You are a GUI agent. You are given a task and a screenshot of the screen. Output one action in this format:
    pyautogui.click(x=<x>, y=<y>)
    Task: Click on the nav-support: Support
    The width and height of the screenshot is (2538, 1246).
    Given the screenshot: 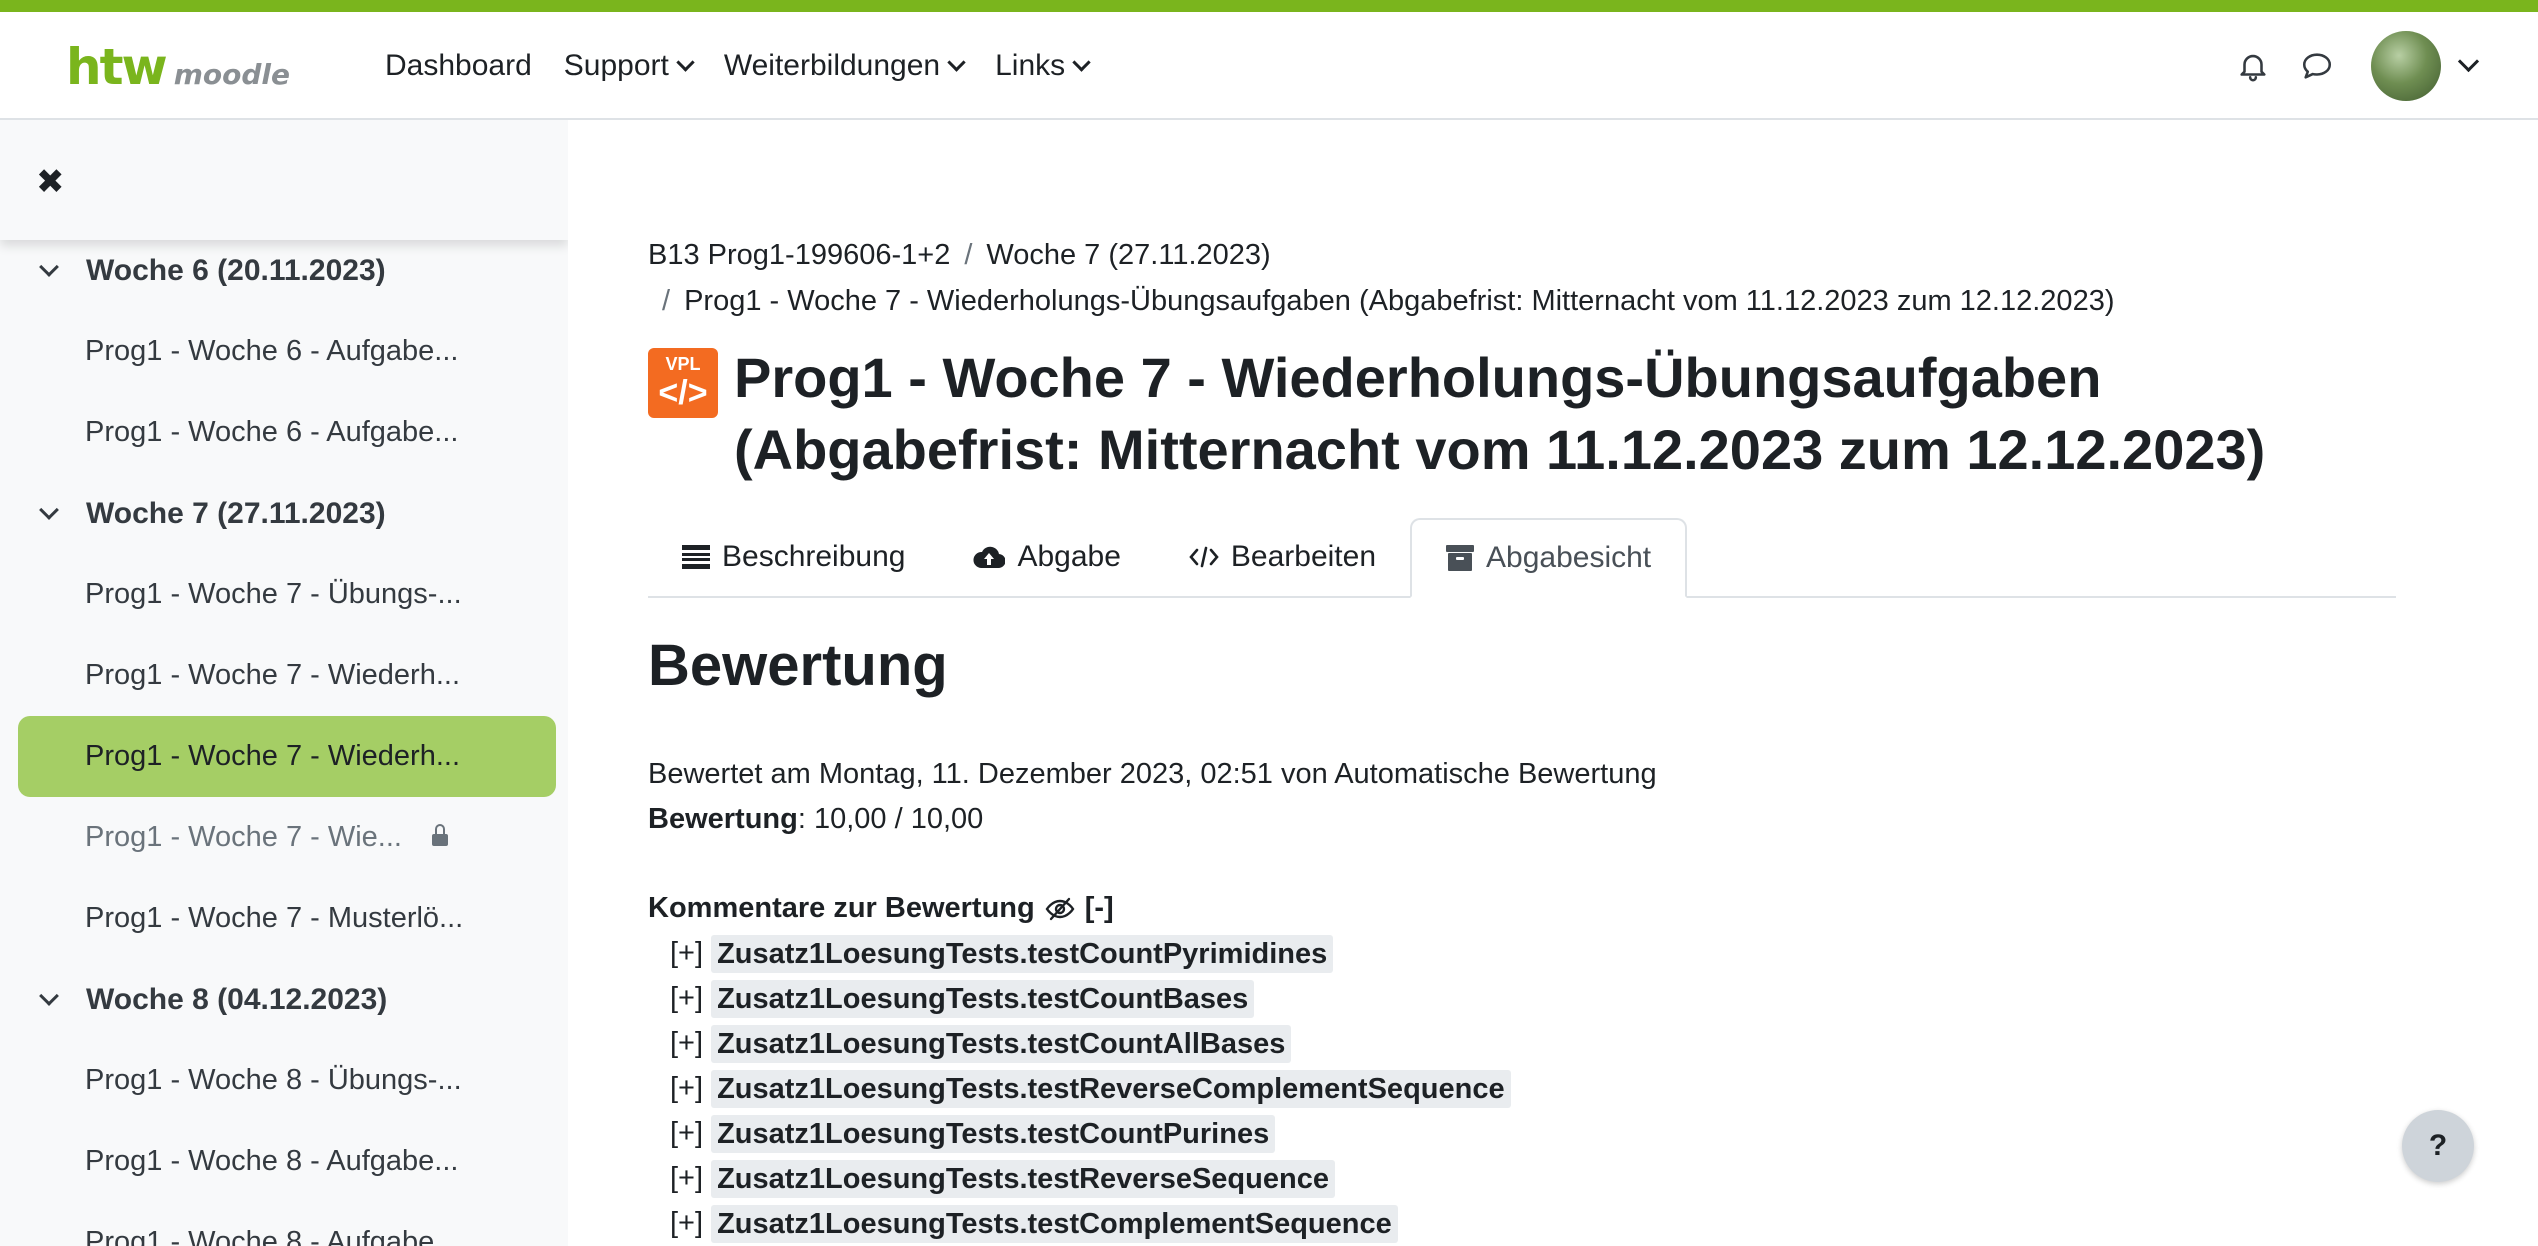 What is the action you would take?
    pyautogui.click(x=629, y=66)
    